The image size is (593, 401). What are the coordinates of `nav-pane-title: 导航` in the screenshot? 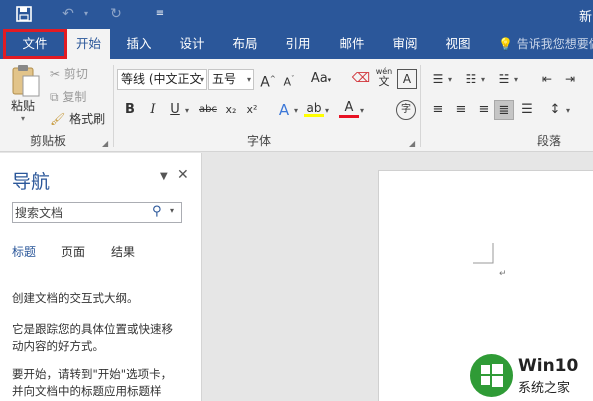 It's located at (31, 182).